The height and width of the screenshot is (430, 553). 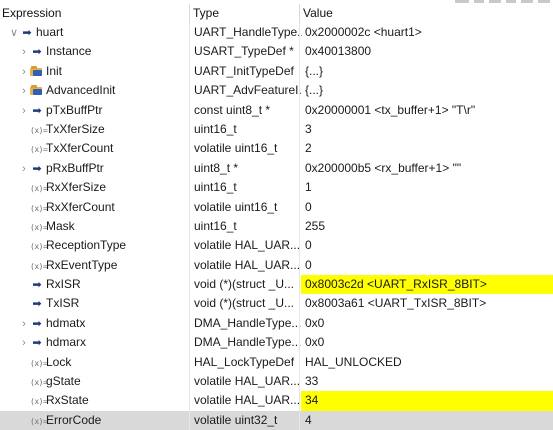 I want to click on expression-name: Init, so click(x=54, y=70).